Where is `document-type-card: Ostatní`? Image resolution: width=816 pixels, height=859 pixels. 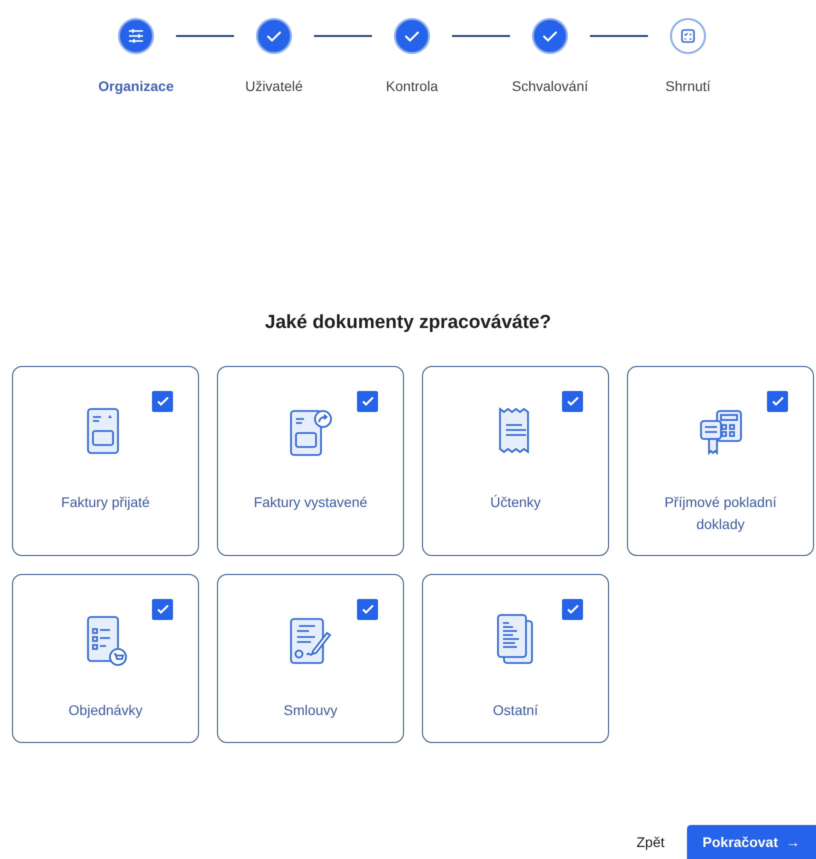 document-type-card: Ostatní is located at coordinates (515, 658).